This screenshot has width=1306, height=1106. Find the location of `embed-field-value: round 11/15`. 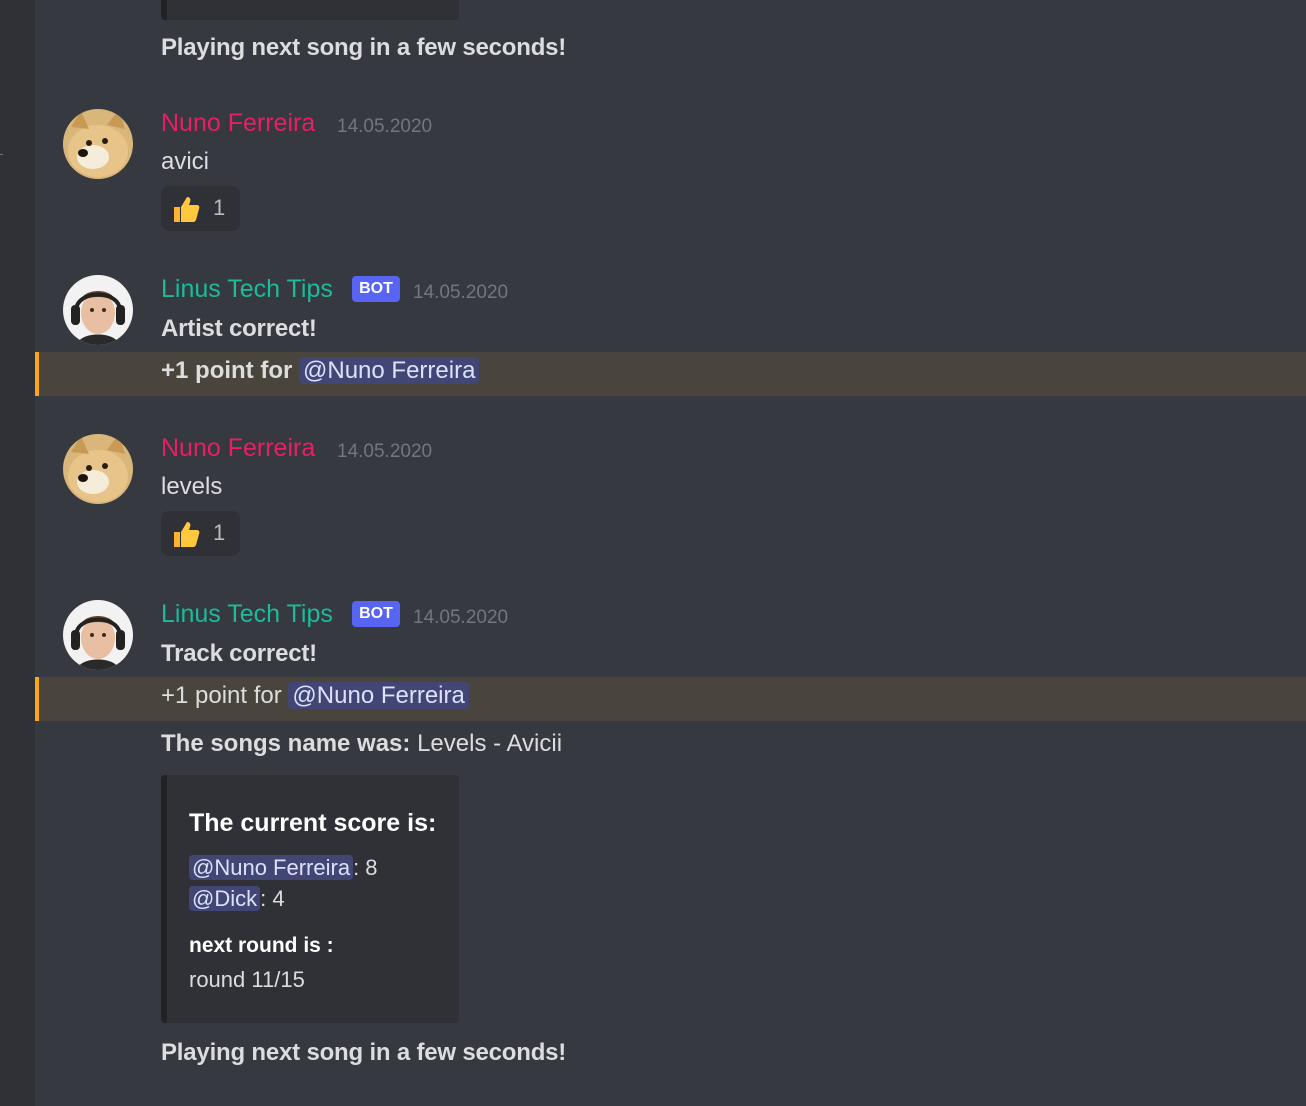

embed-field-value: round 11/15 is located at coordinates (247, 979).